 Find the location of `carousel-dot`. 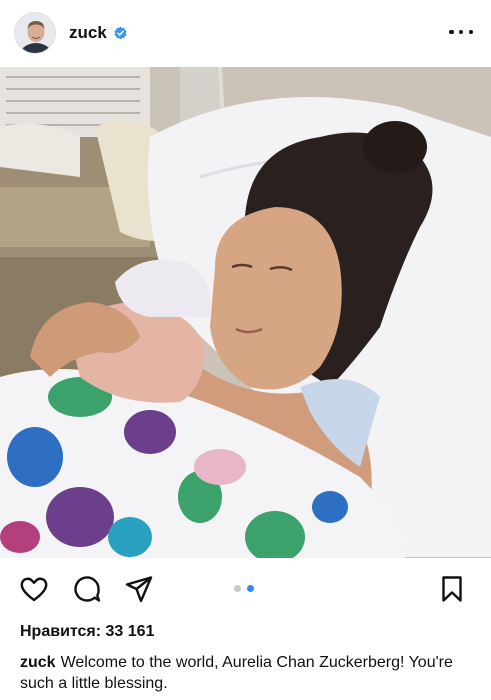

carousel-dot is located at coordinates (237, 588).